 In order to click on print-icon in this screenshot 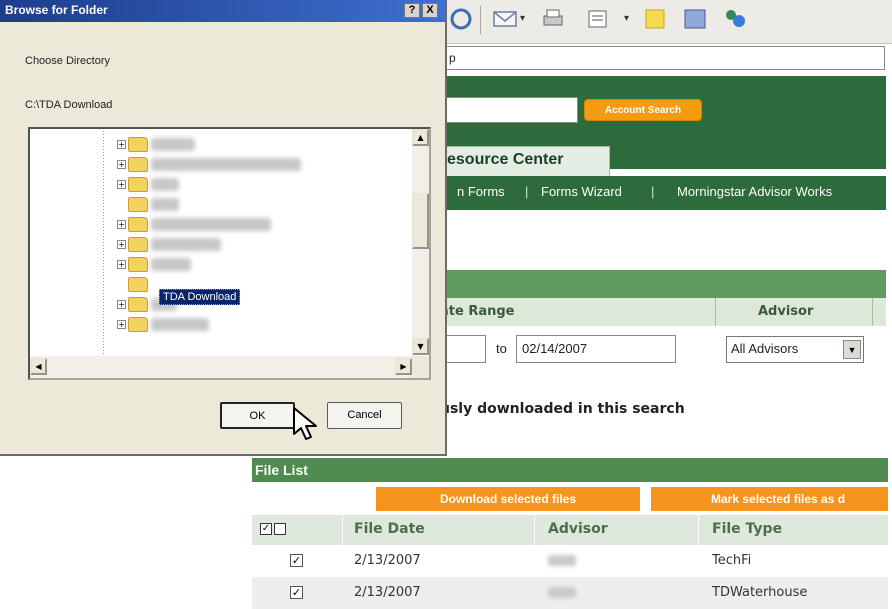, I will do `click(553, 19)`.